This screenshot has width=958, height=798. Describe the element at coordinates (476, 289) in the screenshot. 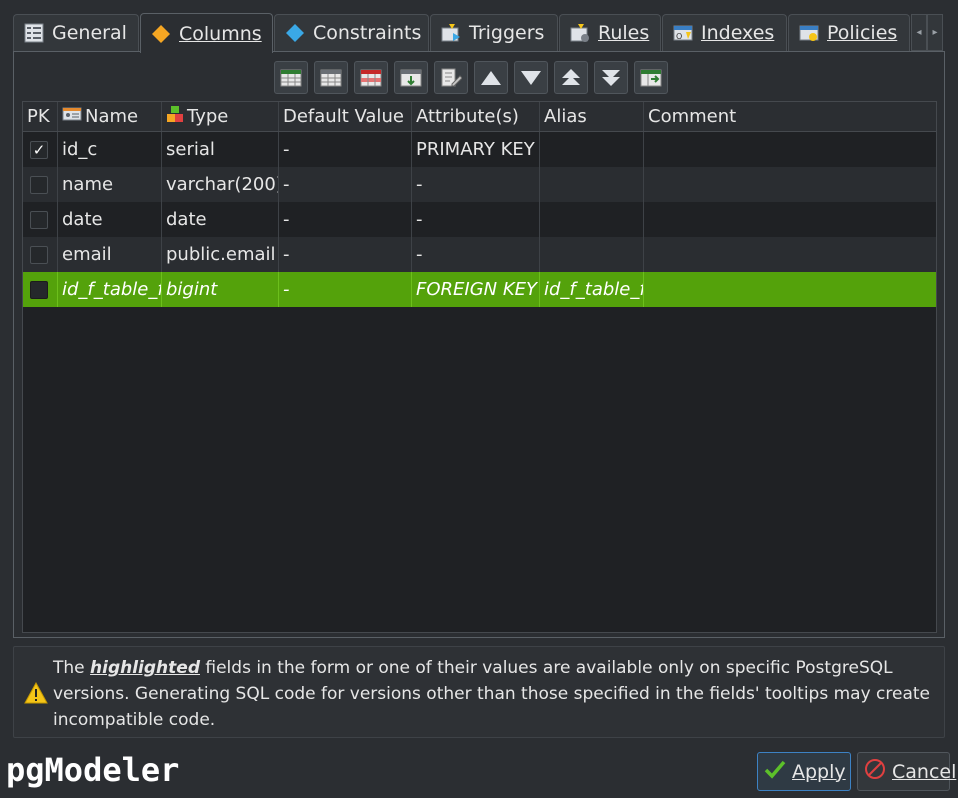

I see `attributes-cell: FOREIGN KEY` at that location.